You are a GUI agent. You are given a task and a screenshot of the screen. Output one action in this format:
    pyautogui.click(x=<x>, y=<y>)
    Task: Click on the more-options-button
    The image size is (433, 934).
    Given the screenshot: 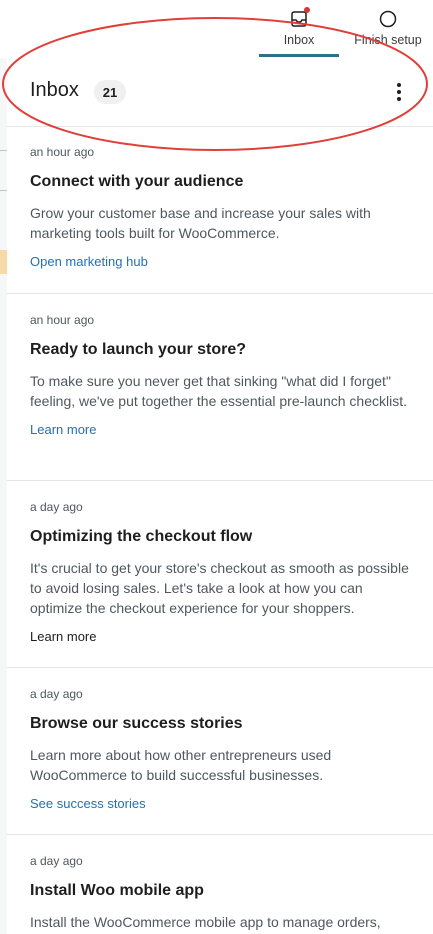 What is the action you would take?
    pyautogui.click(x=399, y=92)
    